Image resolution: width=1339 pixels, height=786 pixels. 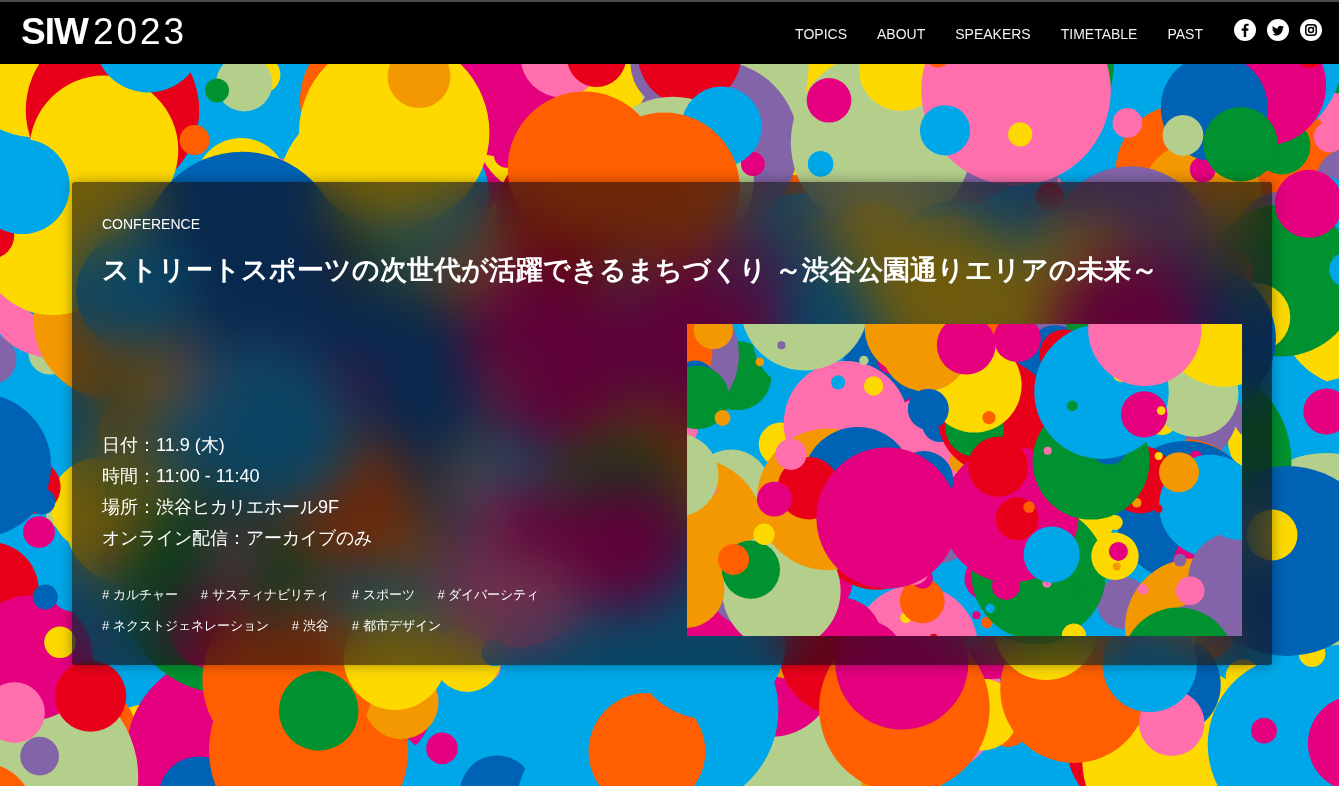 I want to click on twitter-bird-icon, so click(x=1278, y=30).